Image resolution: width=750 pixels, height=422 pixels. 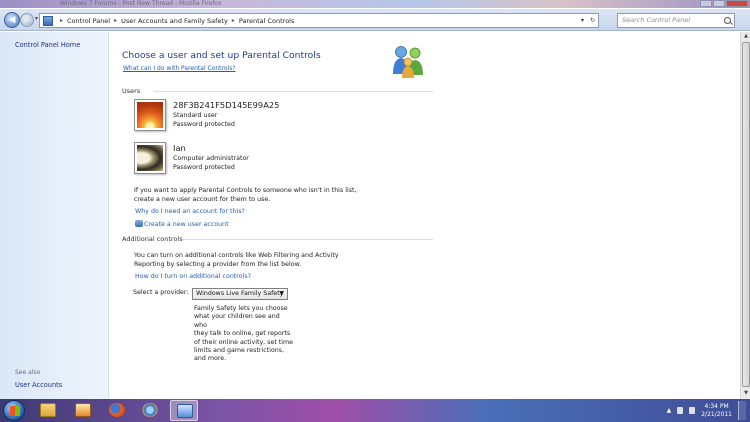 I want to click on scroll-down-arrow-icon: ▼, so click(x=746, y=394).